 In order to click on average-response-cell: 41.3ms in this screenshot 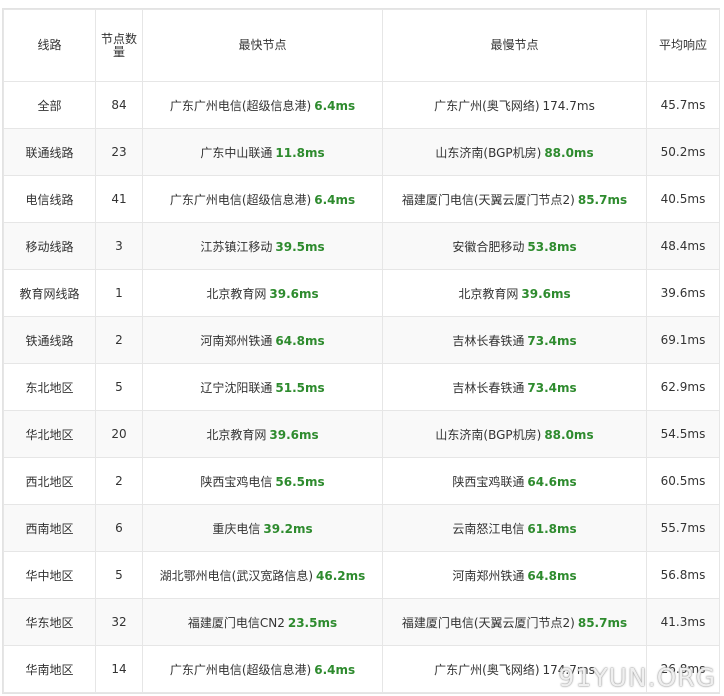, I will do `click(683, 622)`.